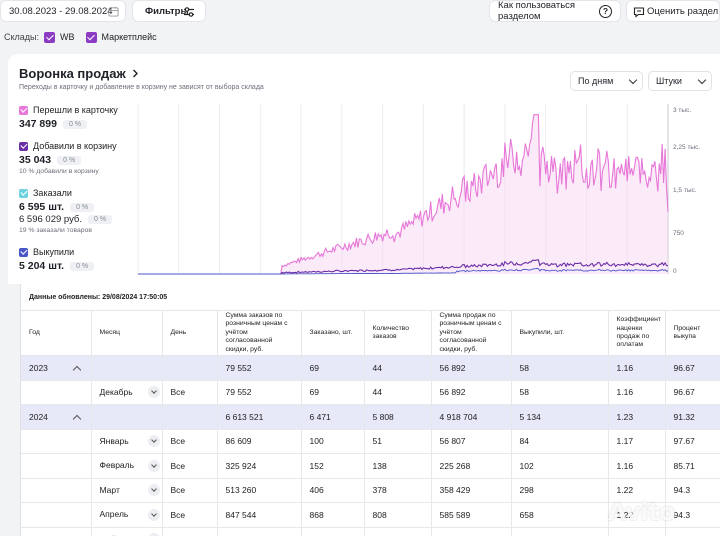 This screenshot has height=536, width=720. Describe the element at coordinates (320, 416) in the screenshot. I see `table-cell-text: 6 471` at that location.